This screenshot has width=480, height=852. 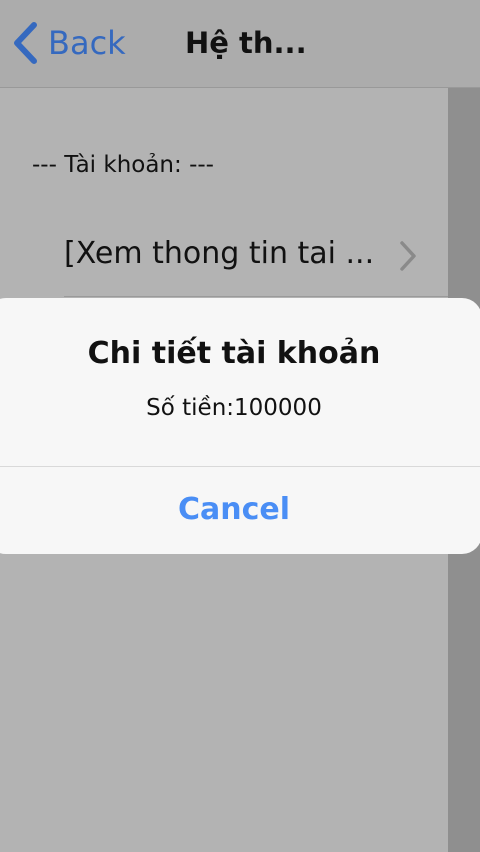 What do you see at coordinates (234, 353) in the screenshot?
I see `alert-title: Chi tiết tài khoản` at bounding box center [234, 353].